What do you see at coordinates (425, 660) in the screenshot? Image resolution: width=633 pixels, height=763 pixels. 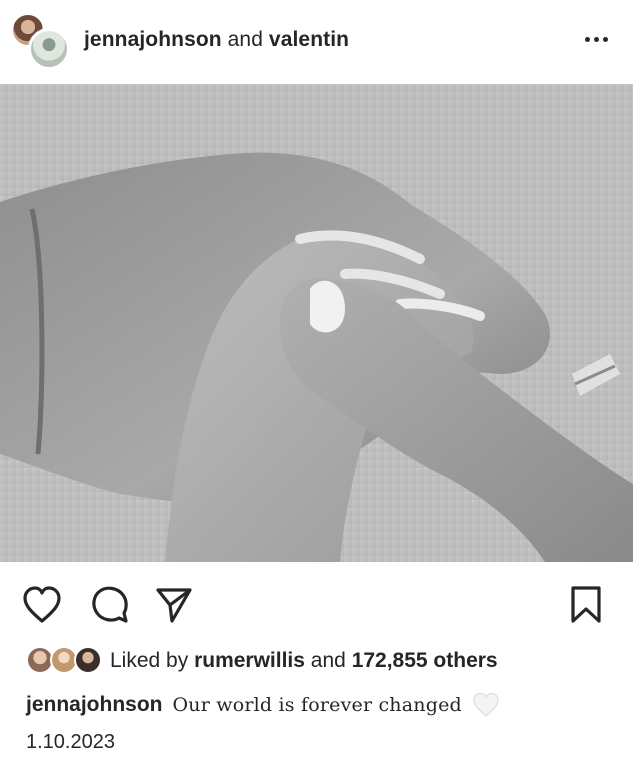 I see `likes-count: 172,855 others` at bounding box center [425, 660].